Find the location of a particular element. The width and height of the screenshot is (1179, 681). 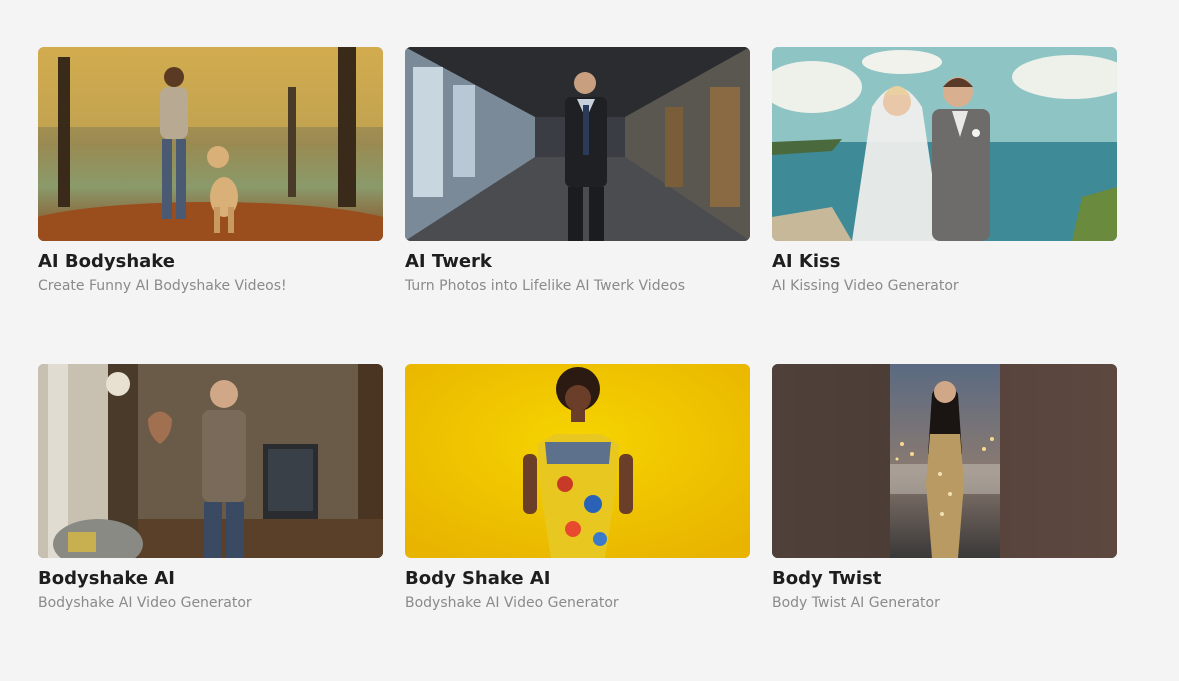

feature-card-ai-kiss: AI Kiss AI Kissing Video Generator is located at coordinates (944, 205).